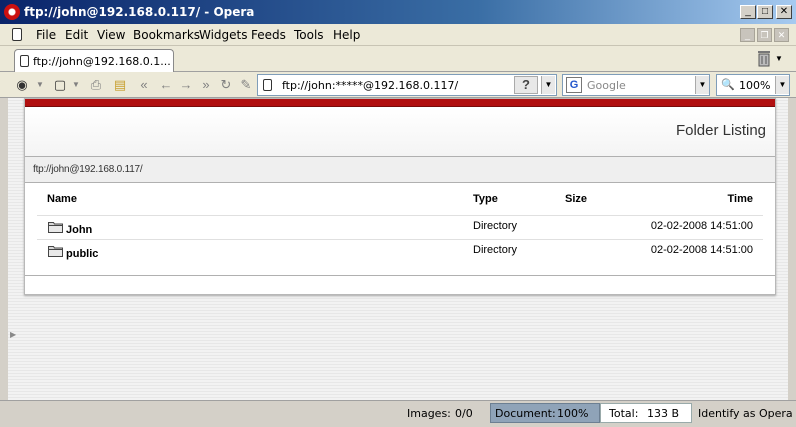 This screenshot has width=796, height=427. I want to click on trash-icon, so click(764, 58).